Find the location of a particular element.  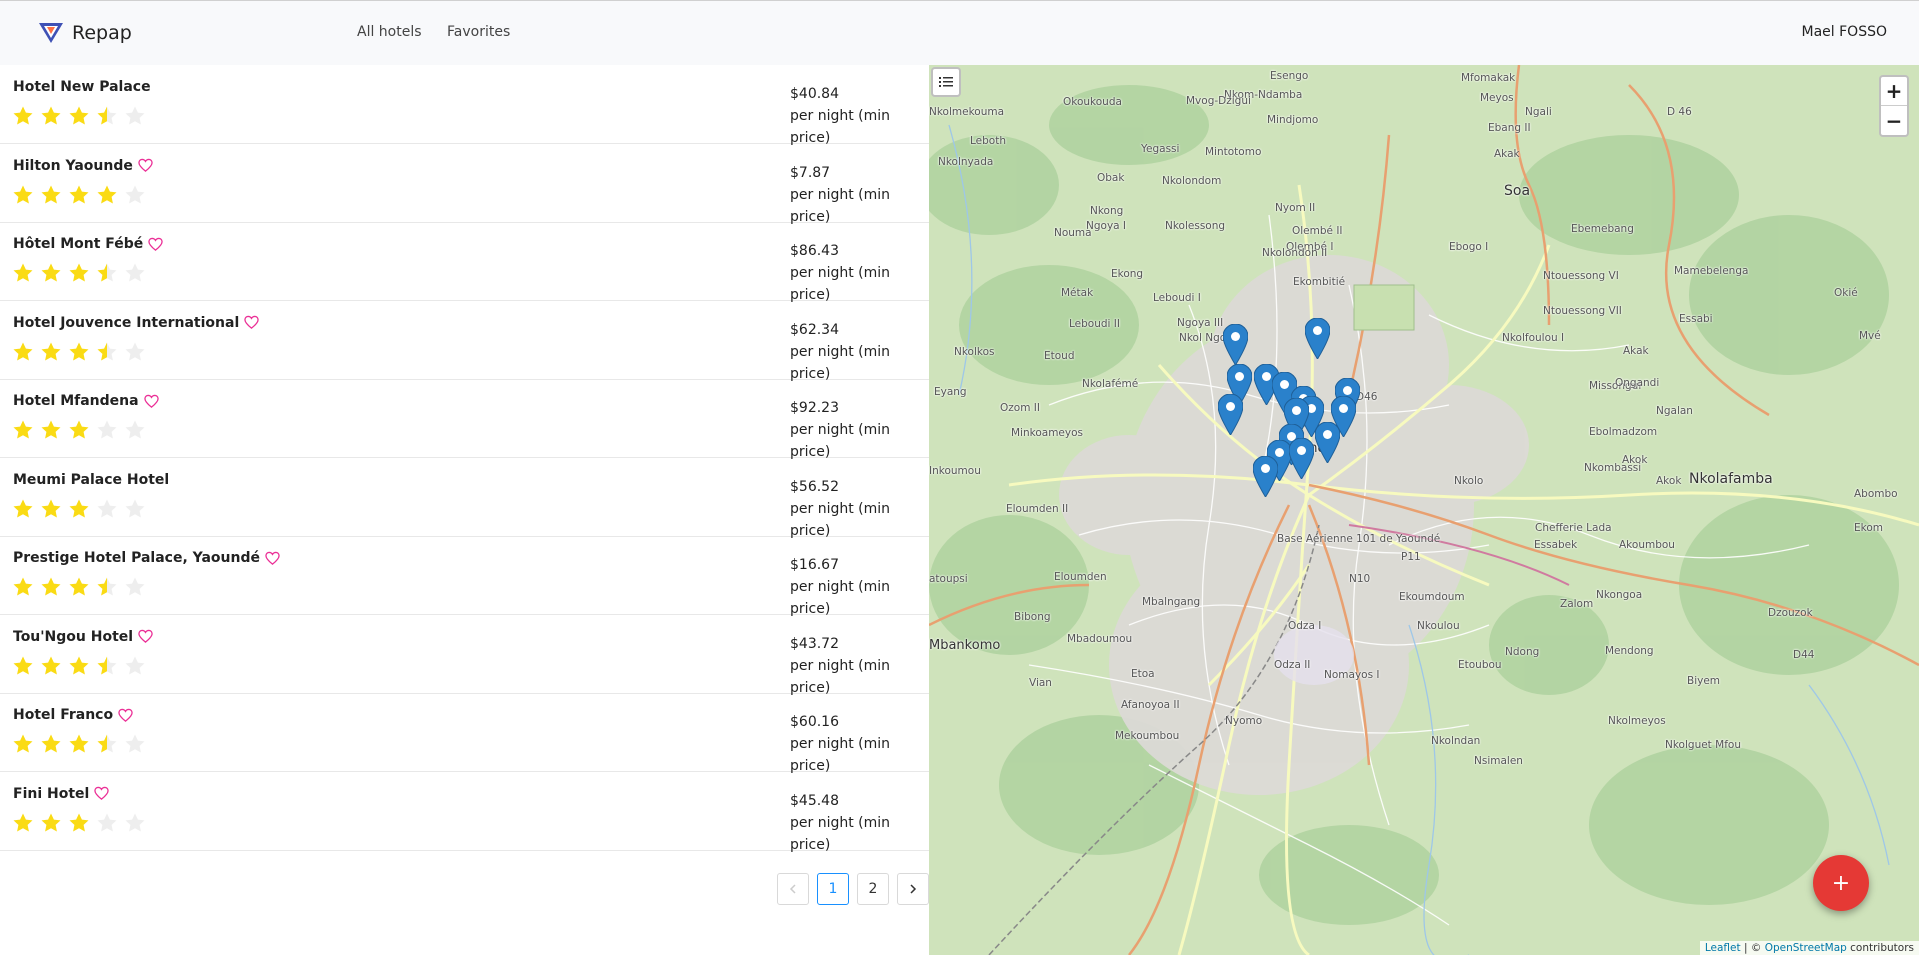

map-place-label: Essabek is located at coordinates (1556, 545).